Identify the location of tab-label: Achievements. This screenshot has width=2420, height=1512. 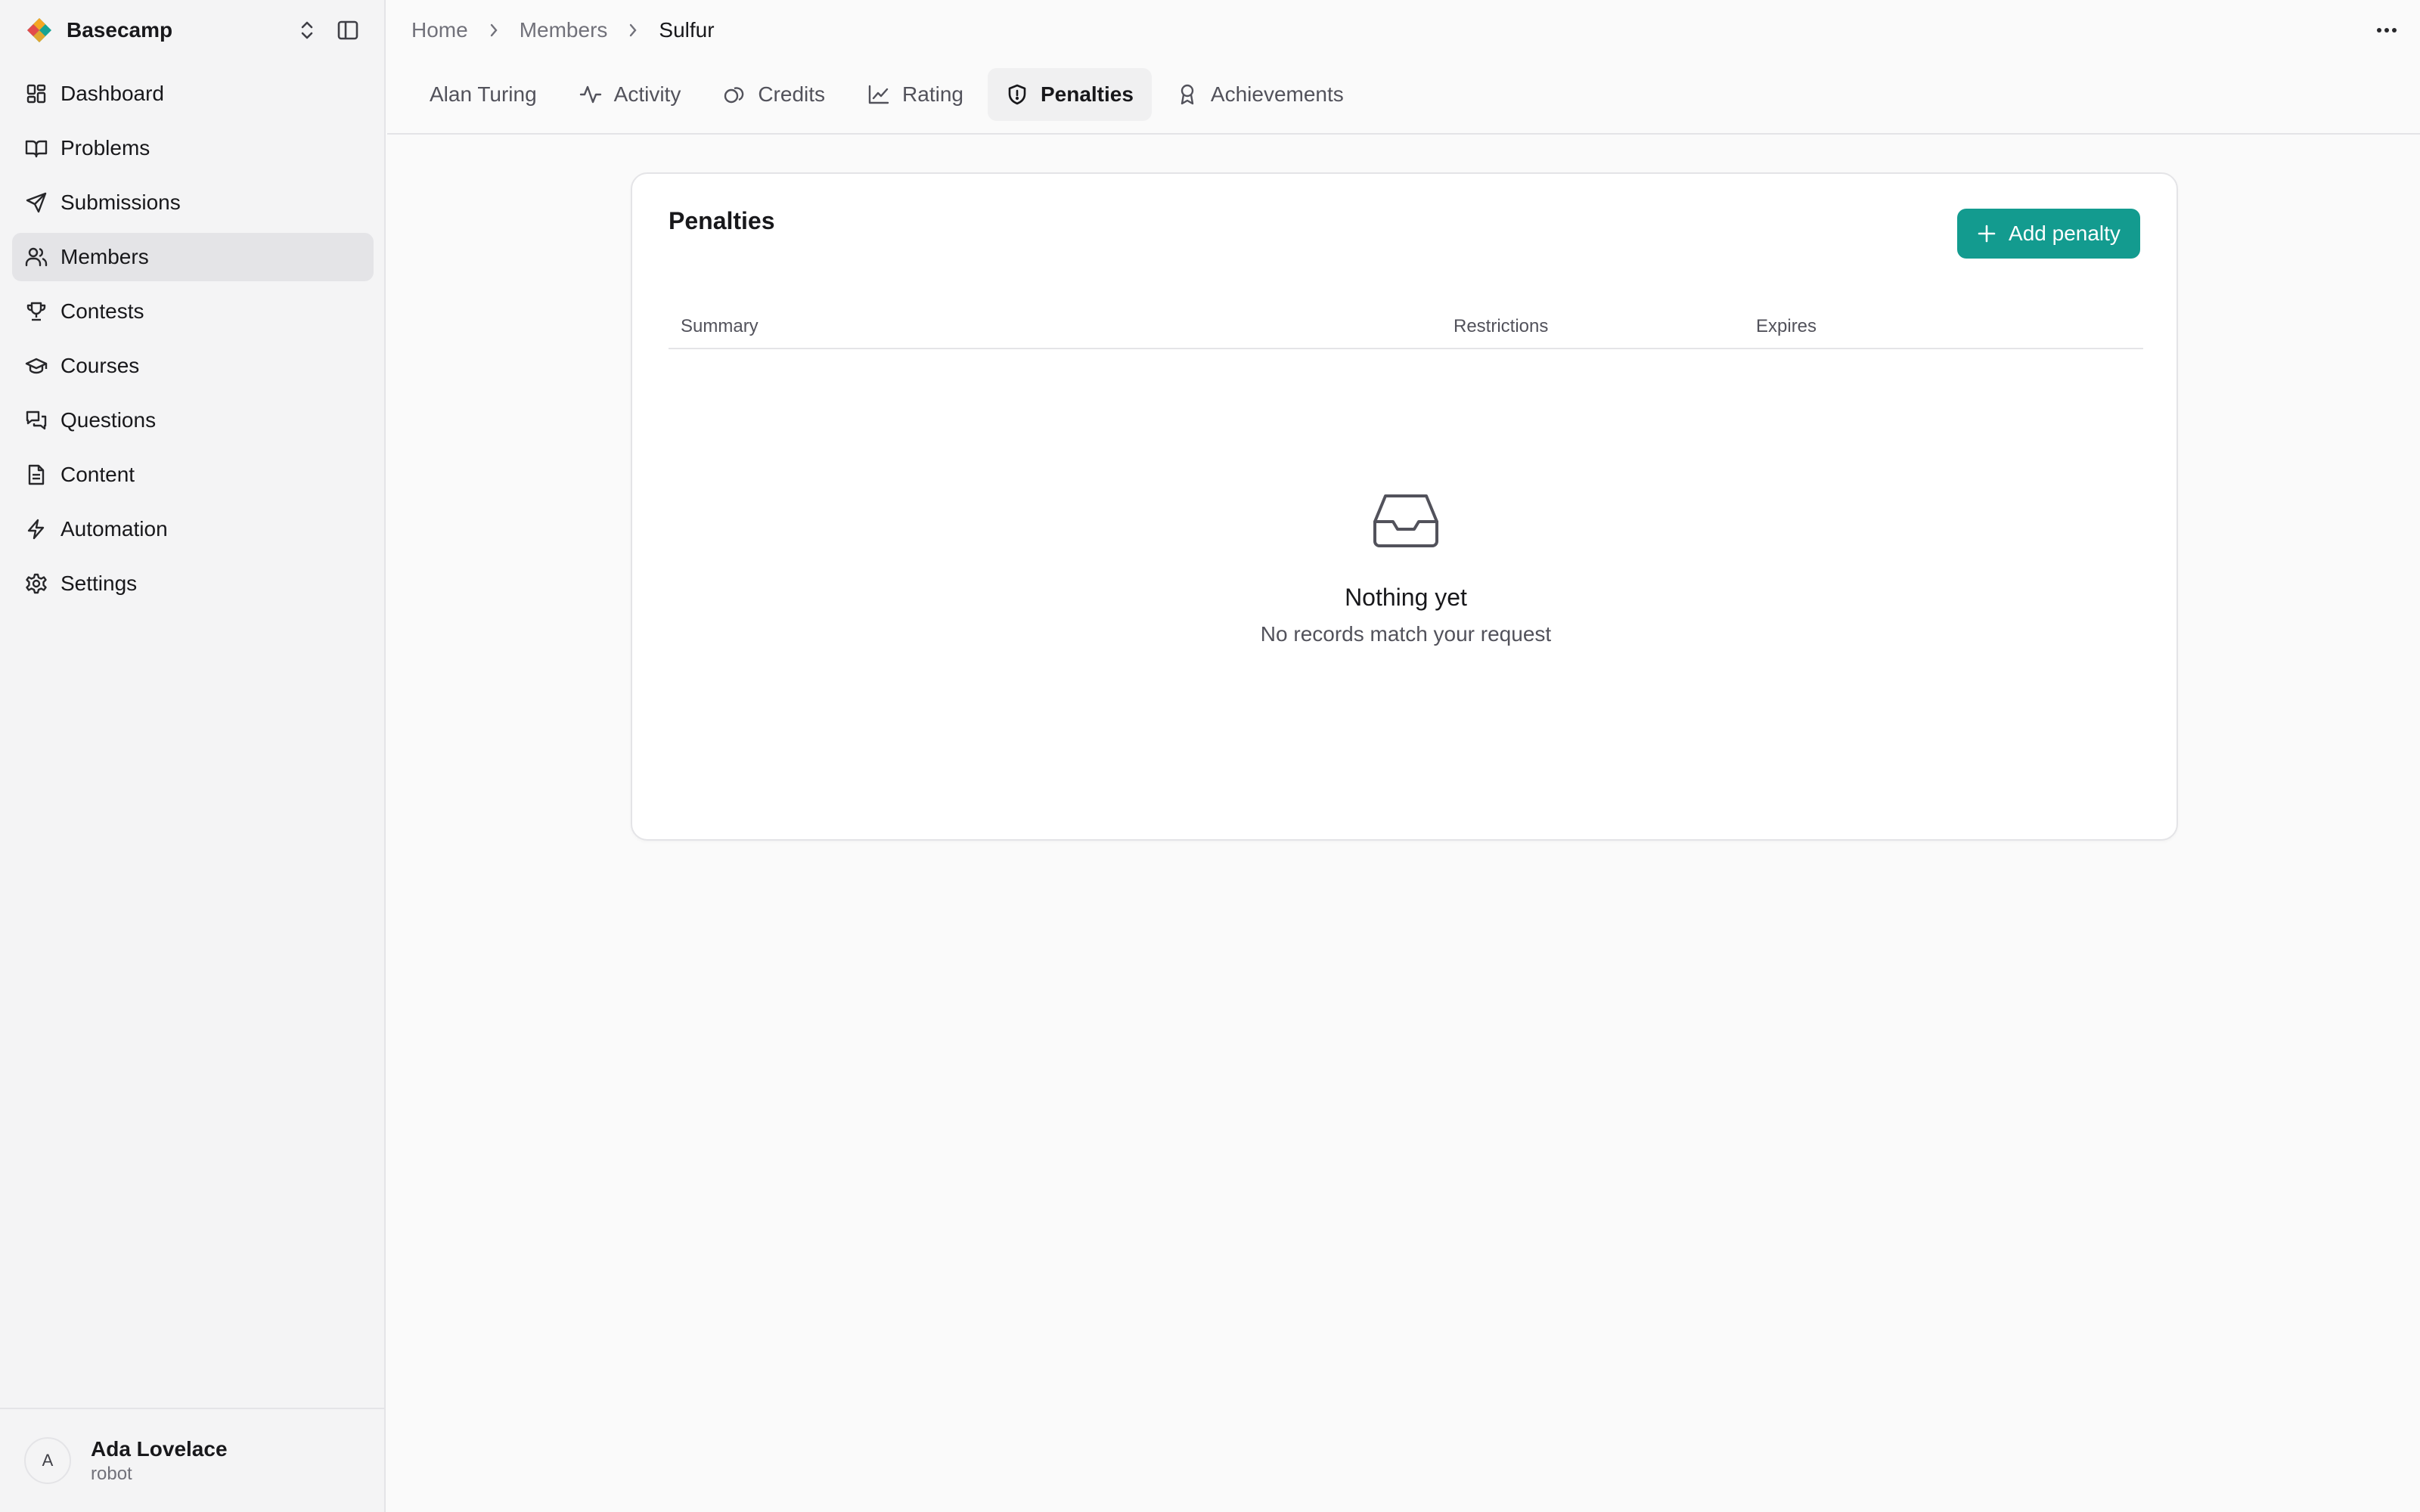
(1277, 94).